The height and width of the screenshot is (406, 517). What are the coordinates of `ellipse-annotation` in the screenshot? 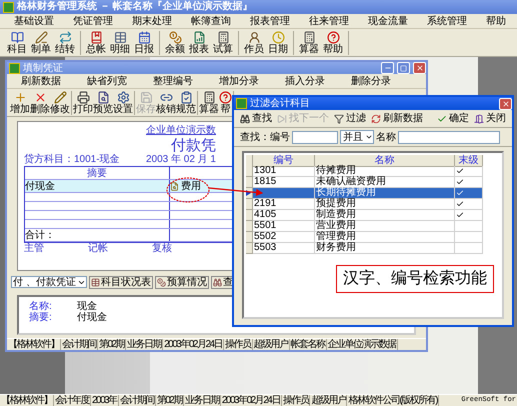 It's located at (188, 190).